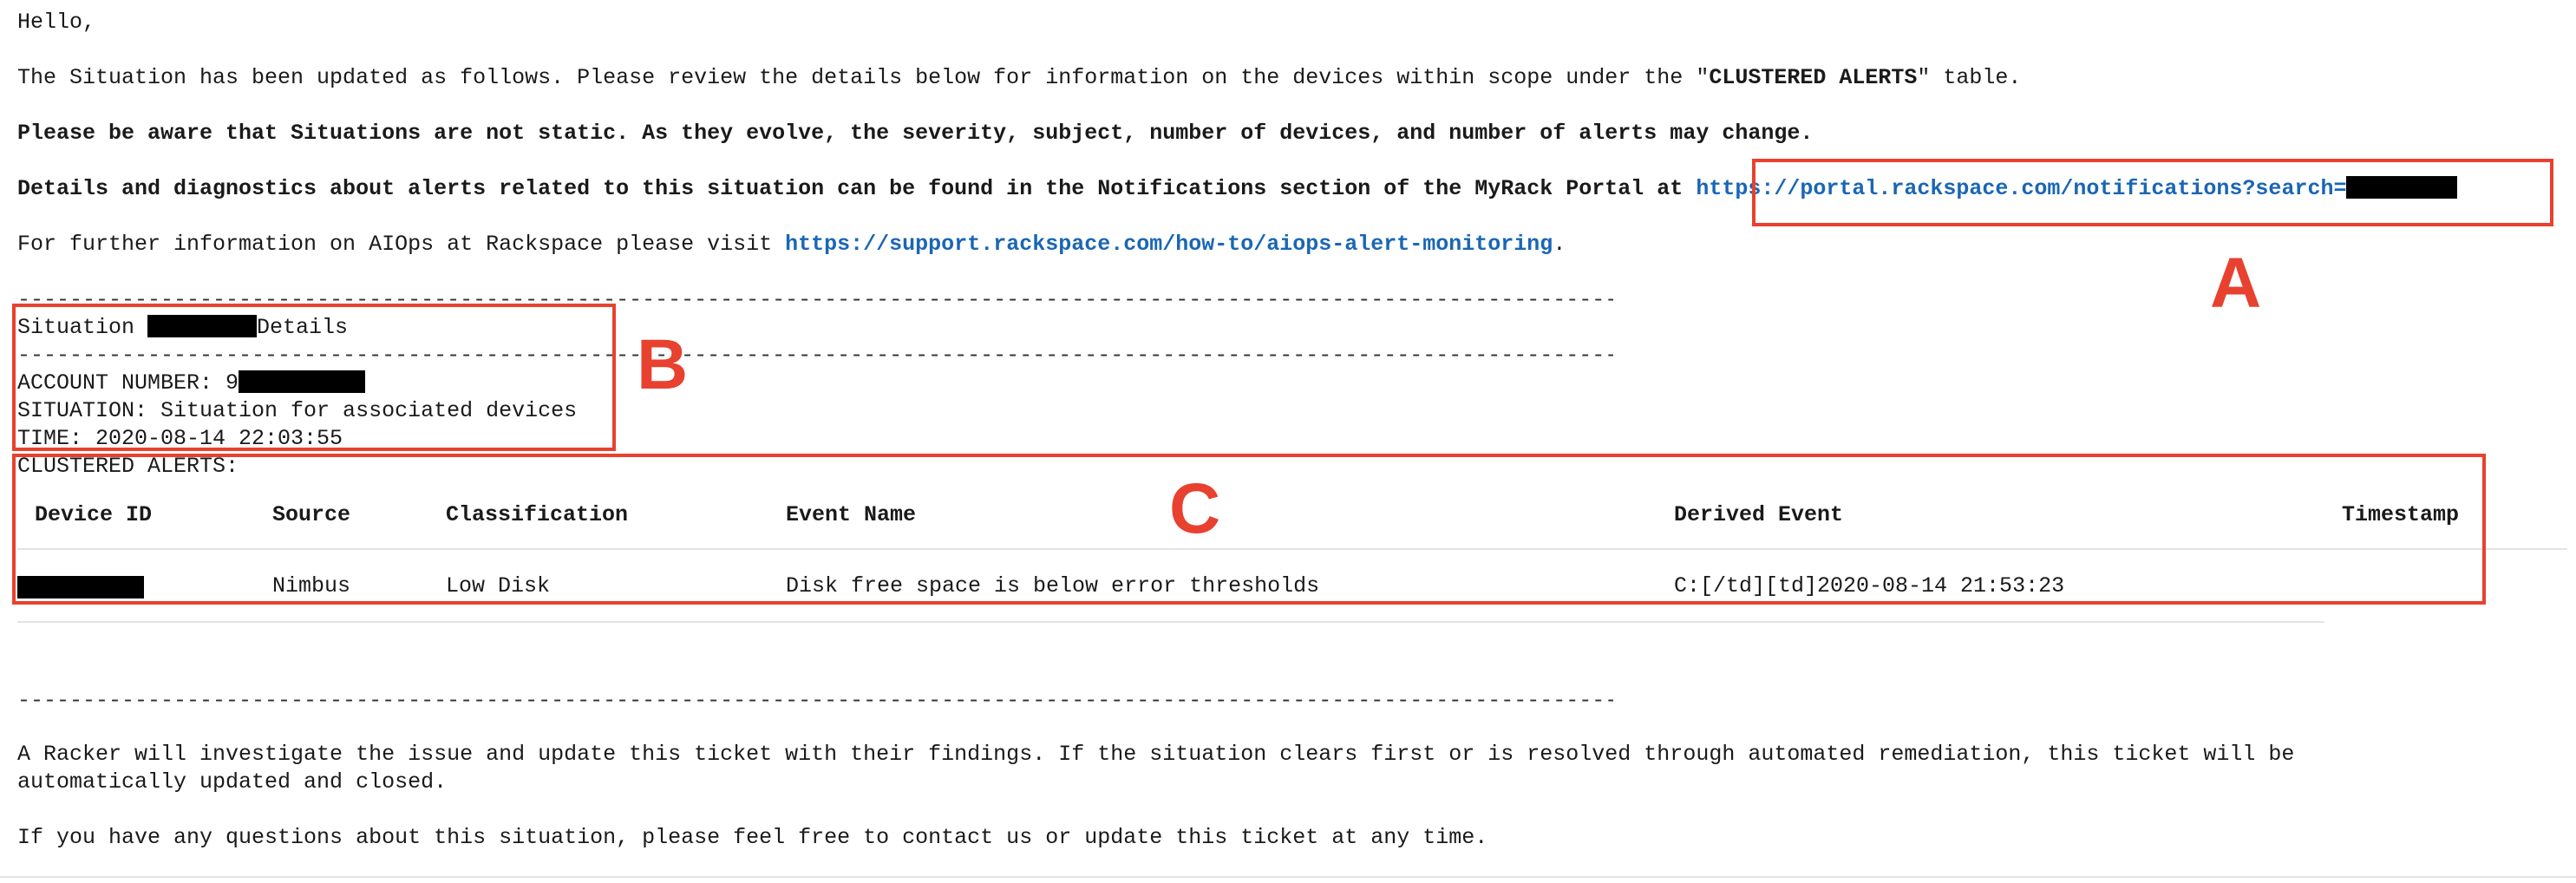  I want to click on table-bottom-rule, so click(1170, 622).